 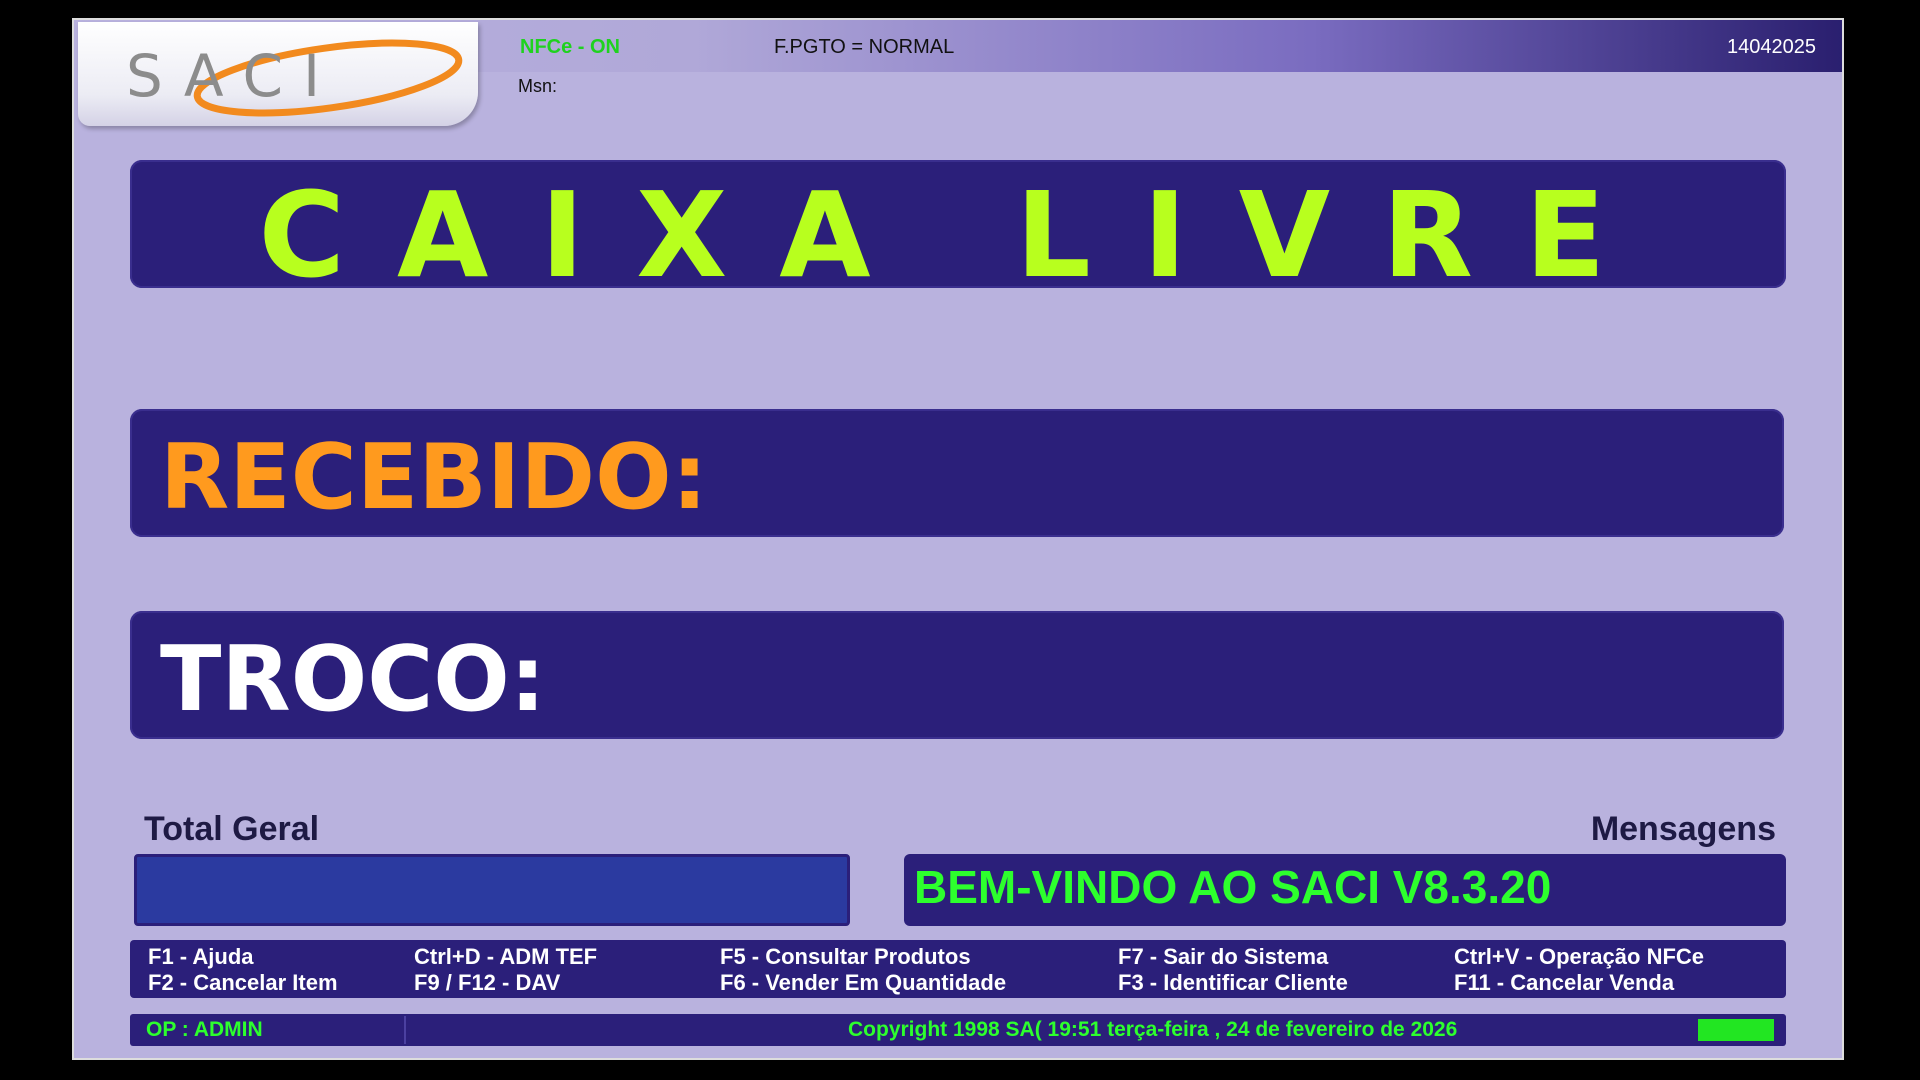 I want to click on mensagens-box: BEM-VINDO AO SACI V8.3.20, so click(x=1345, y=890).